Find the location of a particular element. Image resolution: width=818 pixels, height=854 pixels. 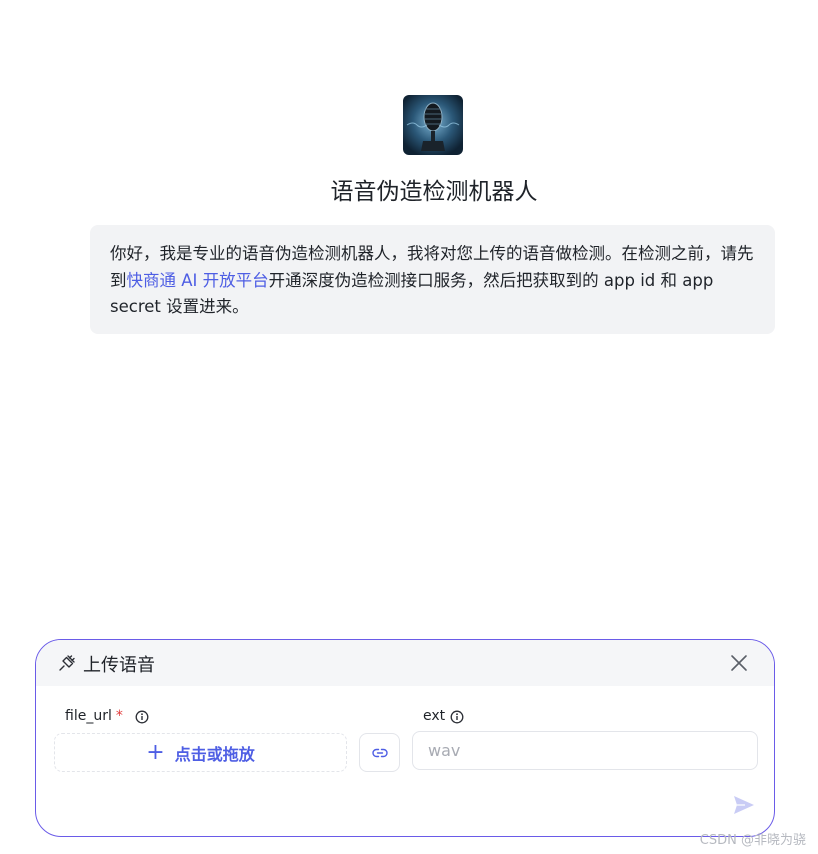

upload-panel-header: 上传语音 is located at coordinates (405, 663).